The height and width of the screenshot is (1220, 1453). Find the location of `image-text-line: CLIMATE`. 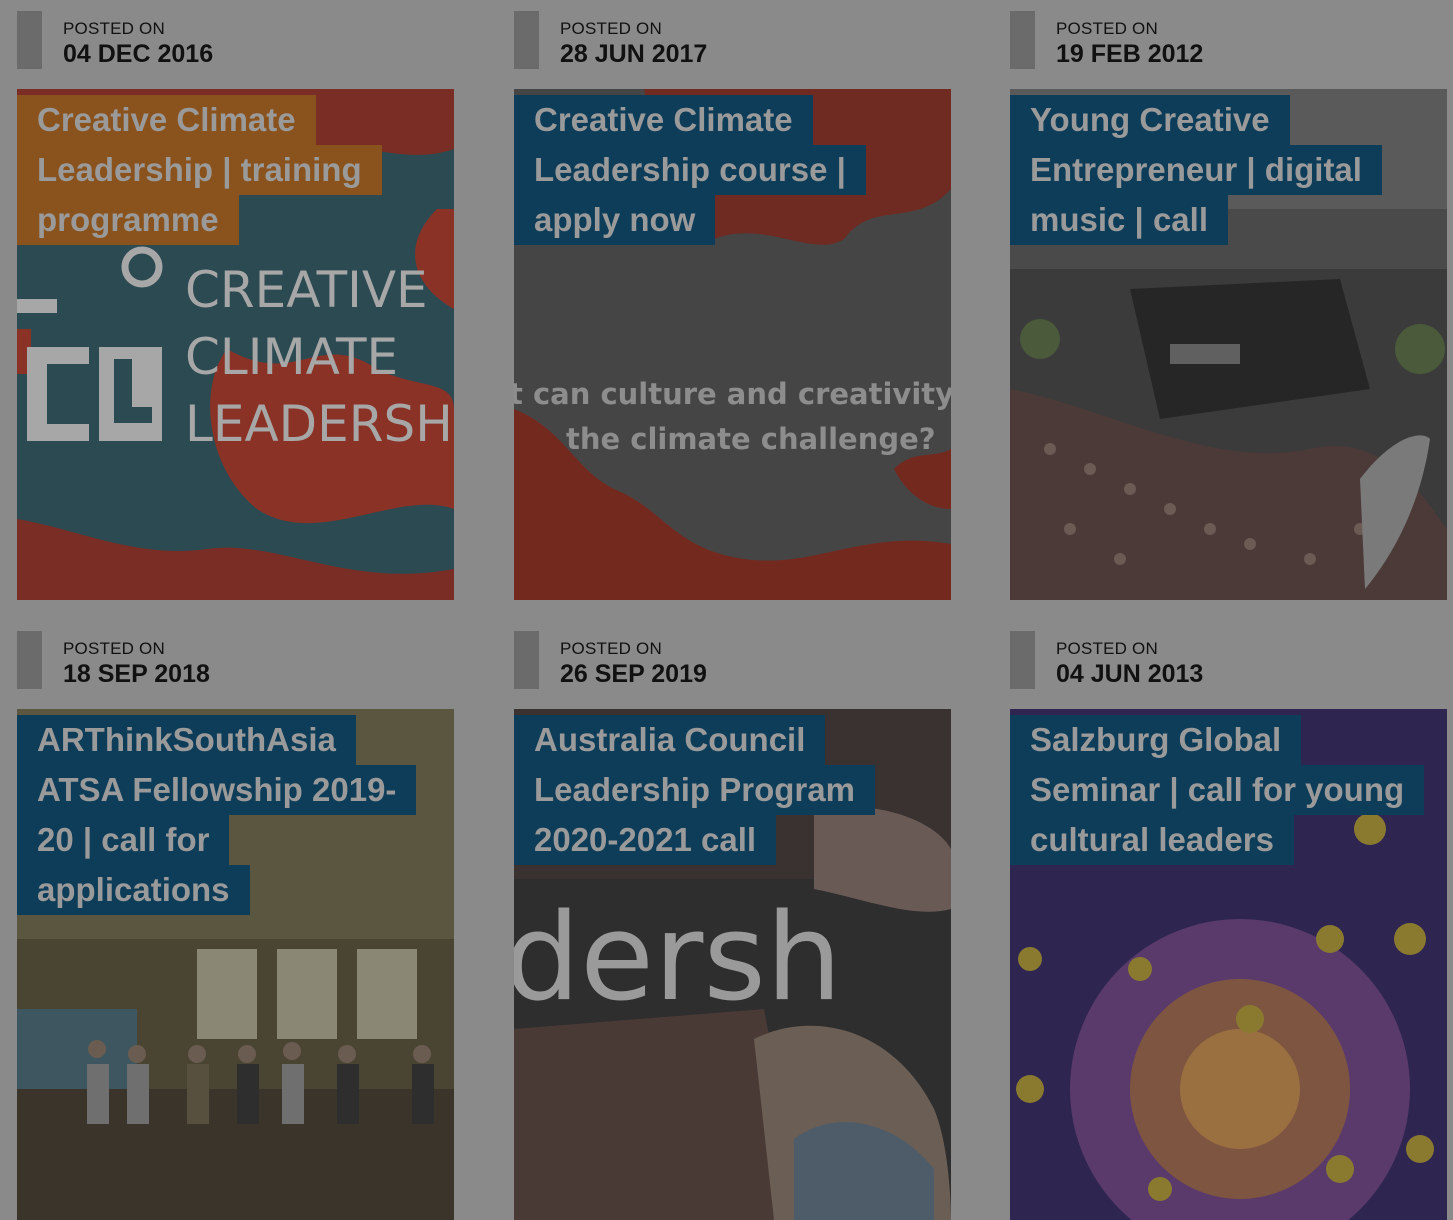

image-text-line: CLIMATE is located at coordinates (291, 357).